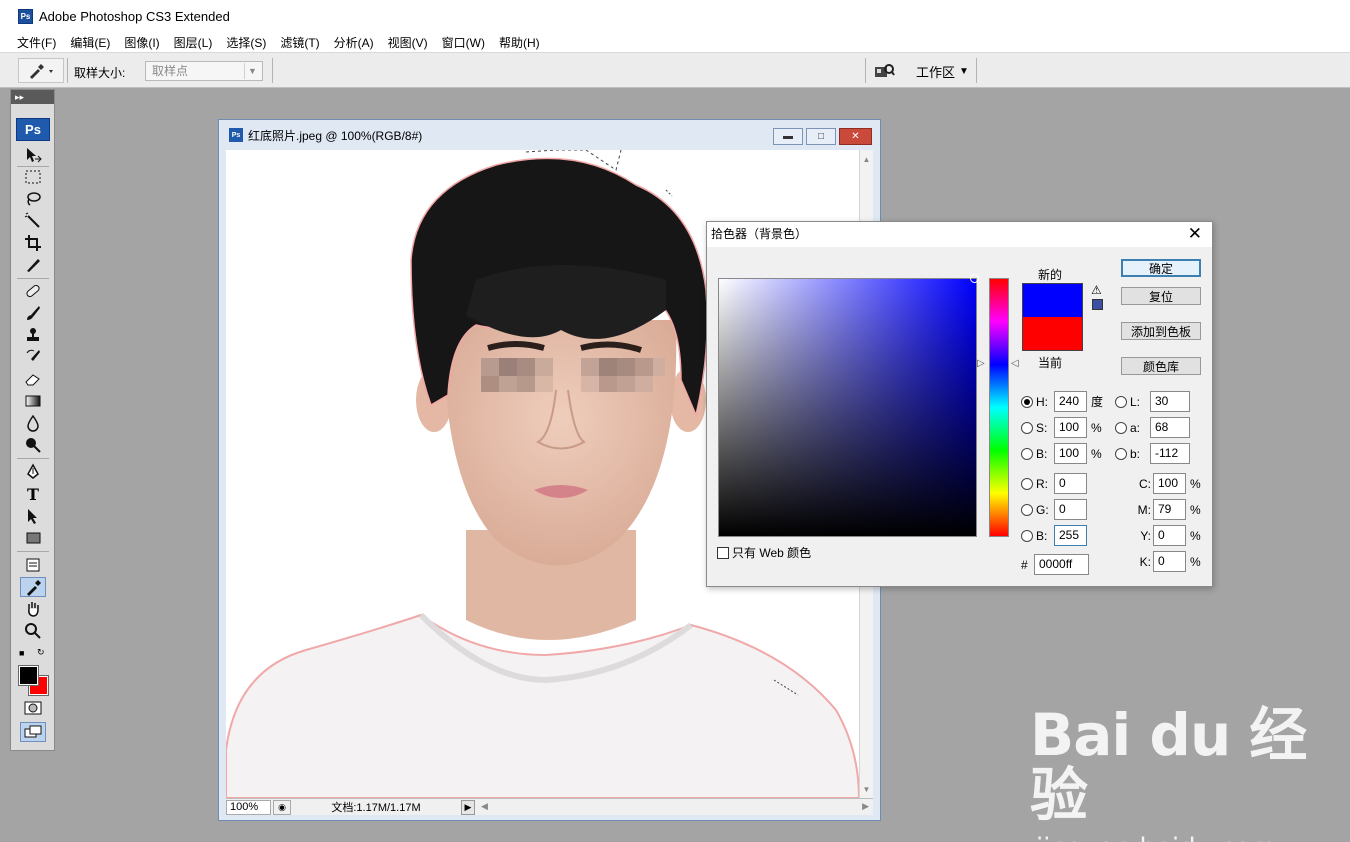  I want to click on quick-mask-button, so click(33, 708).